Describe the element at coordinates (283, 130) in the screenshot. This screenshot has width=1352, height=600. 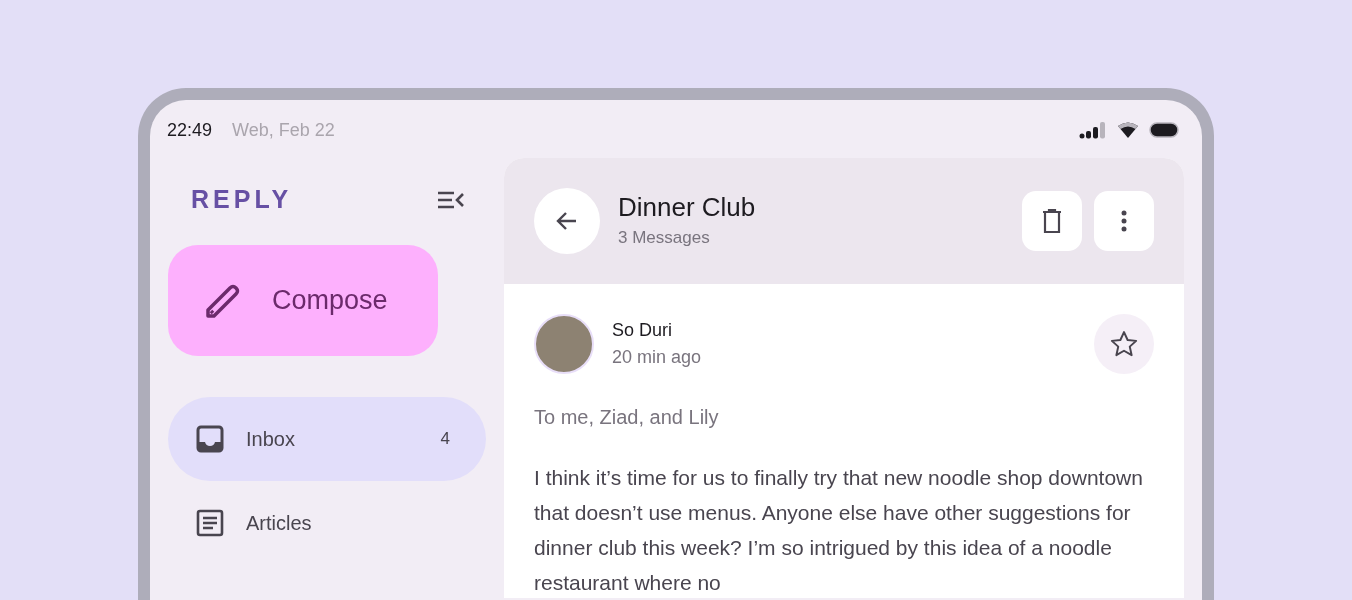
I see `status-date: Web, Feb 22` at that location.